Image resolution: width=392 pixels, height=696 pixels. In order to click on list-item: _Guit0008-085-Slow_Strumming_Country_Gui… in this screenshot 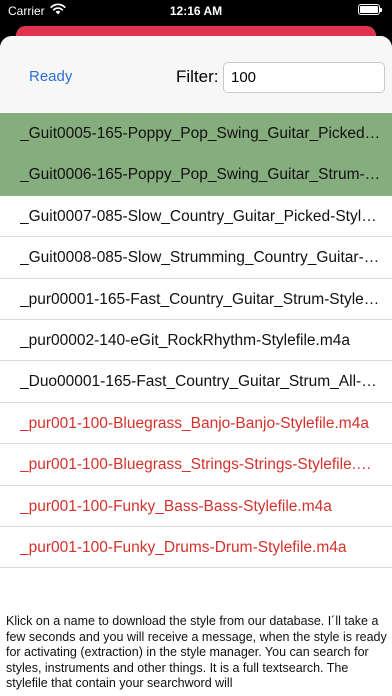, I will do `click(196, 258)`.